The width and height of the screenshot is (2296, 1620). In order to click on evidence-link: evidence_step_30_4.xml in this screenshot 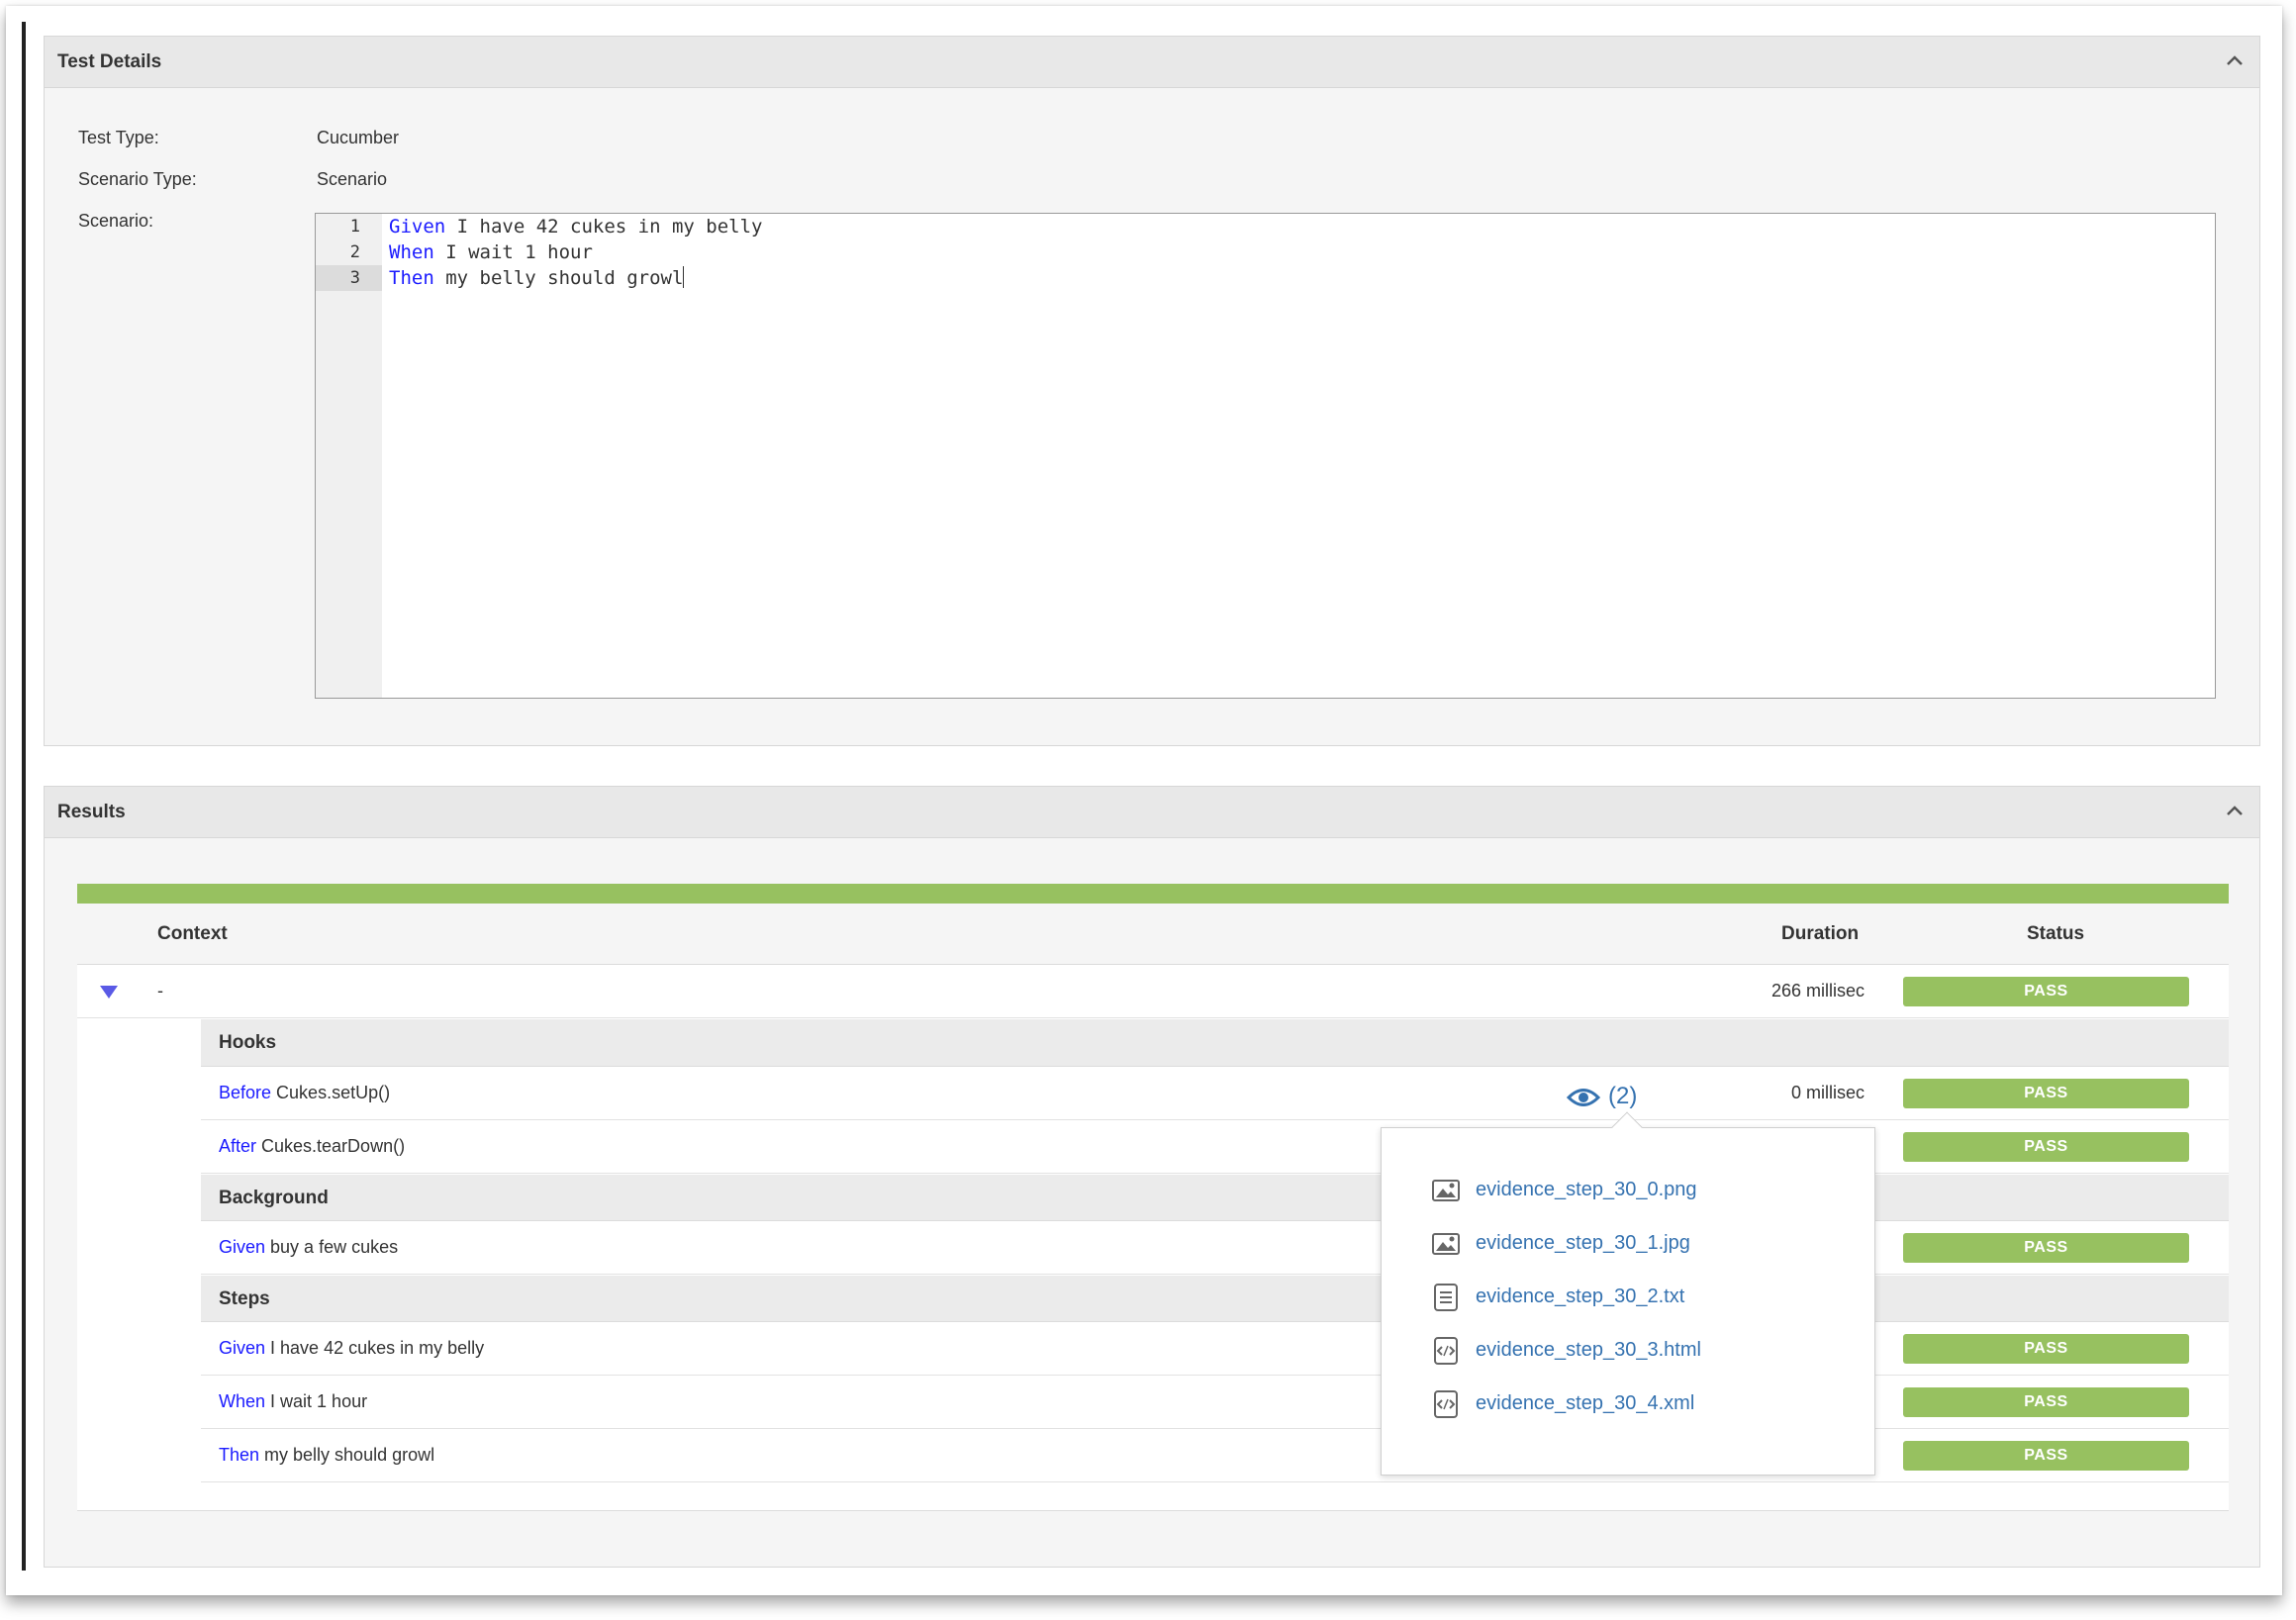, I will do `click(1585, 1403)`.